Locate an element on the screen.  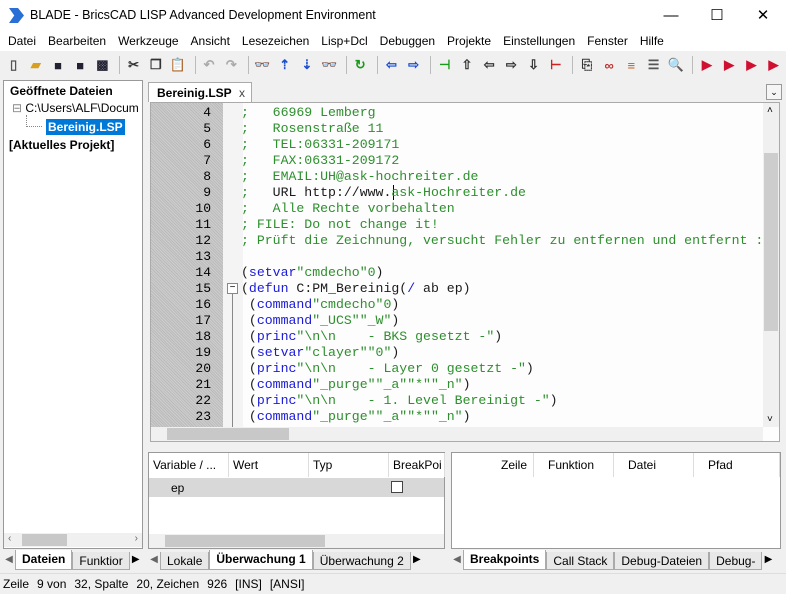
fold-collapse-icon: − is located at coordinates (232, 288).